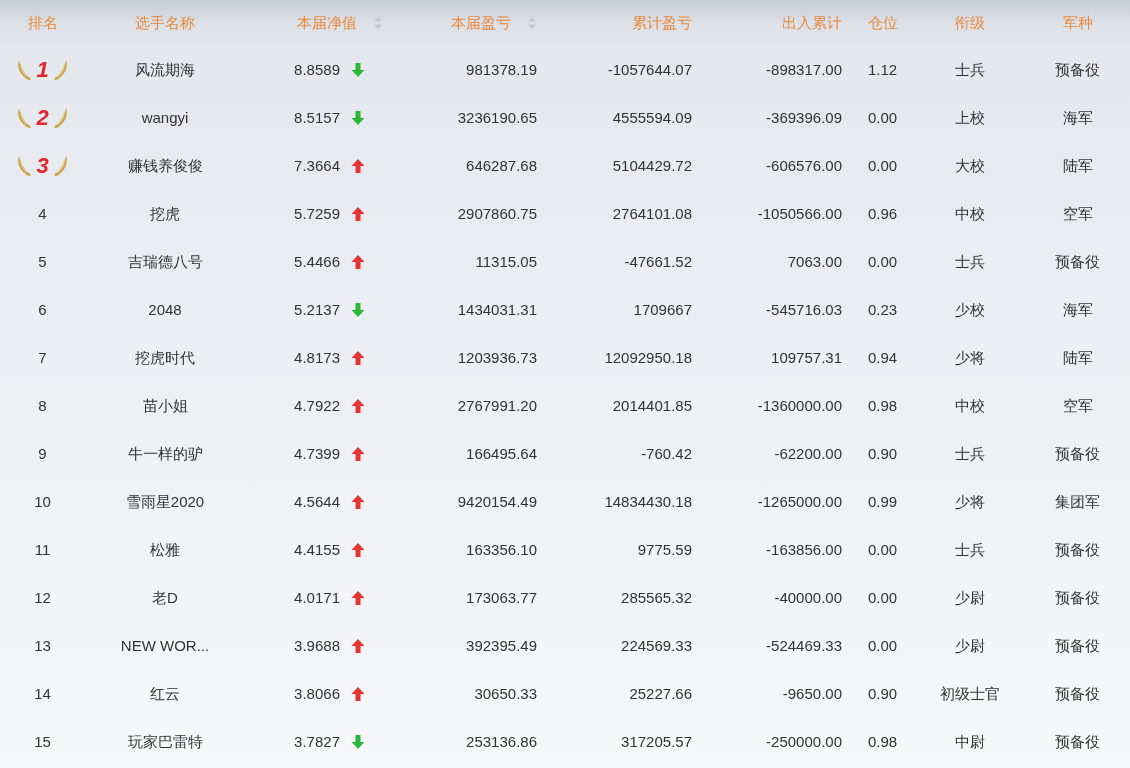 The image size is (1130, 768). What do you see at coordinates (501, 741) in the screenshot?
I see `table-cell-text: 253136.86` at bounding box center [501, 741].